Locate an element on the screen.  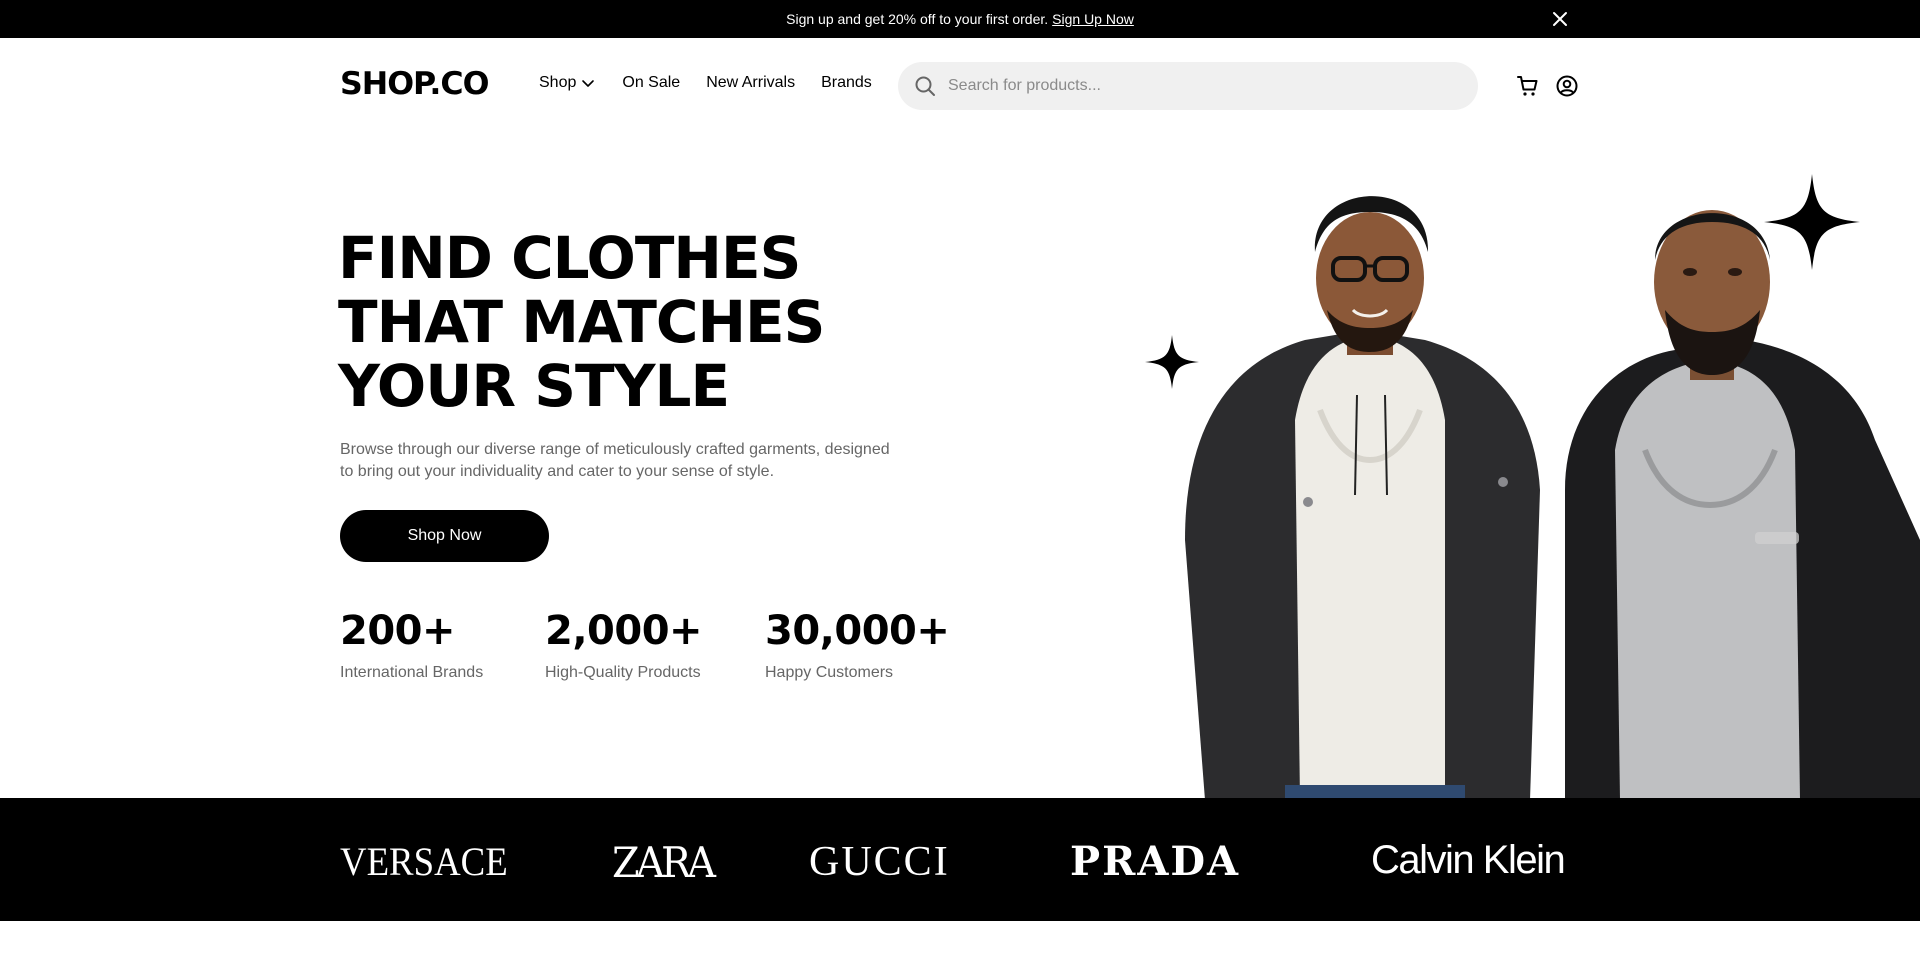
cart-button is located at coordinates (1528, 86).